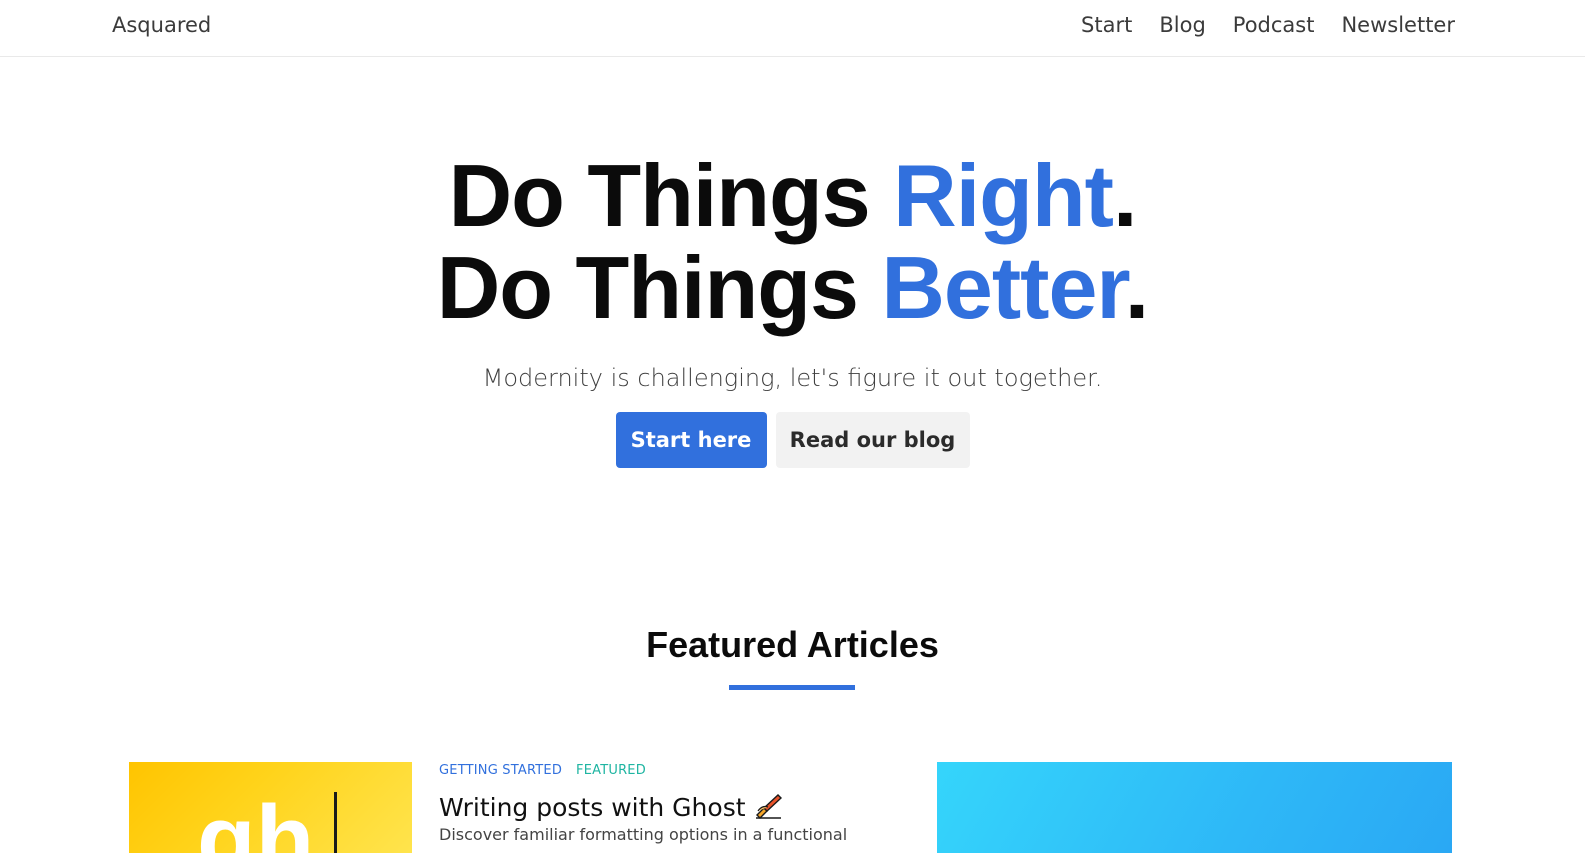  Describe the element at coordinates (792, 28) in the screenshot. I see `site-header: Asquared Start Blog Podcast Newsletter` at that location.